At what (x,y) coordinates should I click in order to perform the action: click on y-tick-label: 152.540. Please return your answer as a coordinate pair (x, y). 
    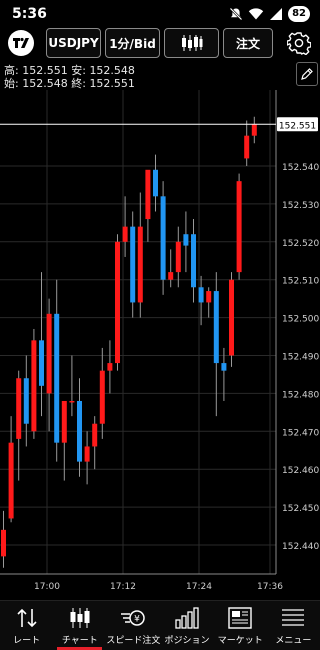
    Looking at the image, I should click on (300, 168).